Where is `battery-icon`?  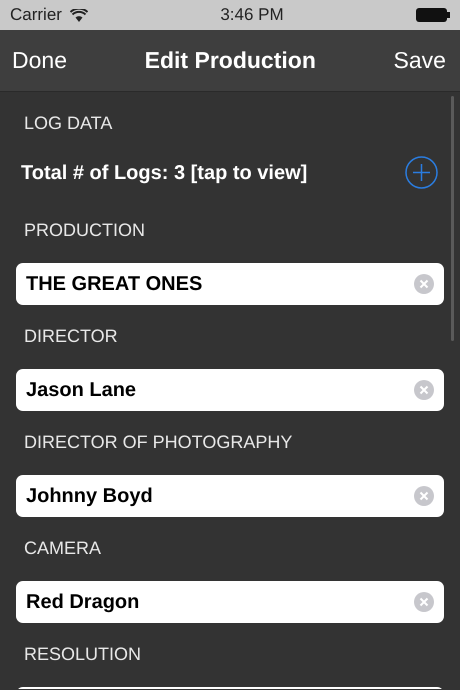 battery-icon is located at coordinates (433, 15).